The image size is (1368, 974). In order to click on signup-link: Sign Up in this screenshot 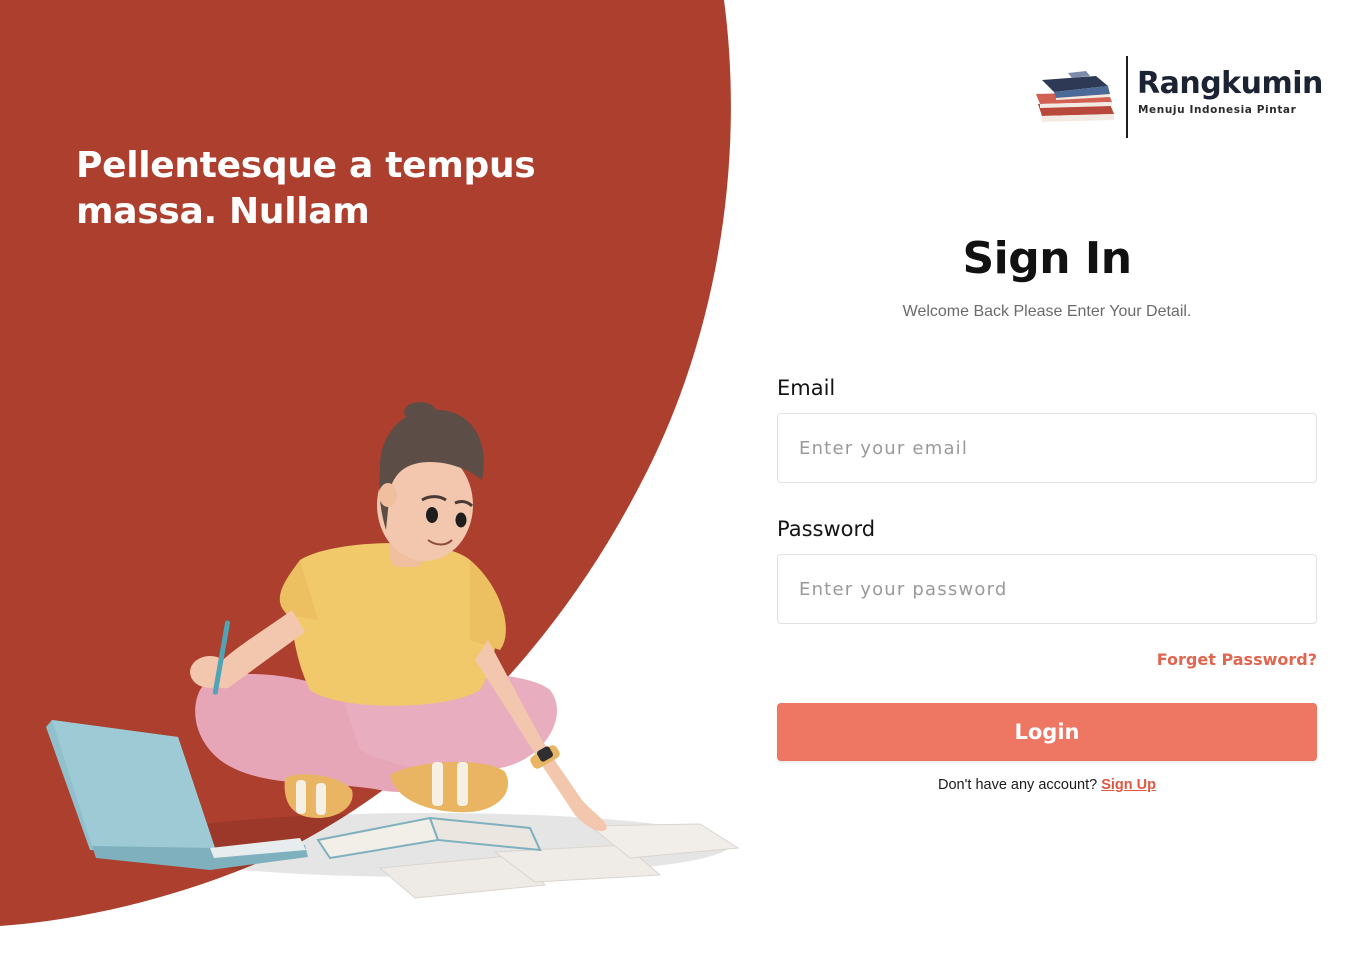, I will do `click(1128, 785)`.